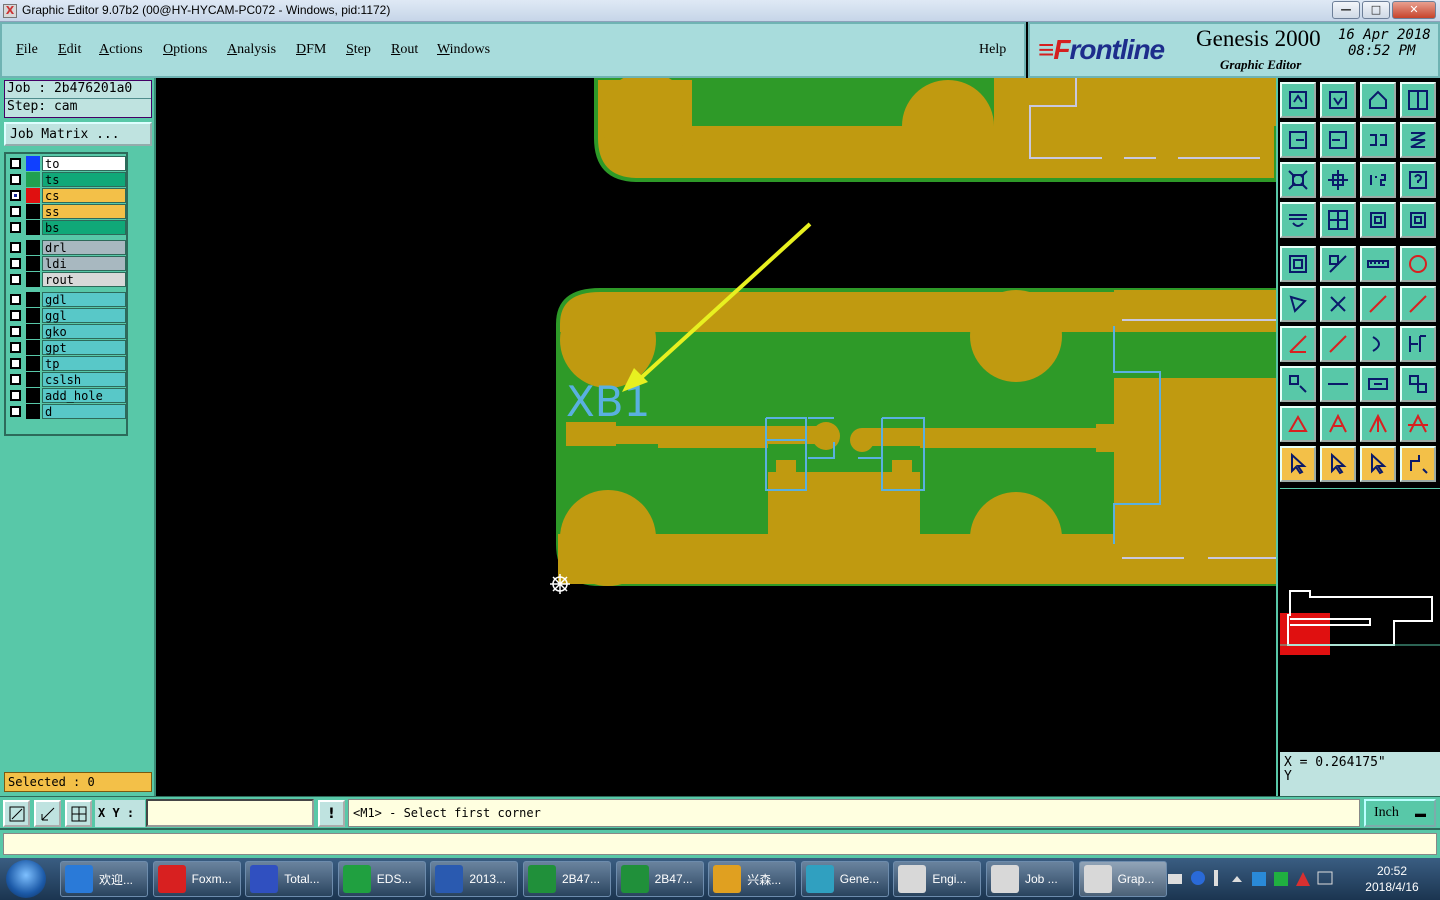 Image resolution: width=1440 pixels, height=900 pixels. Describe the element at coordinates (1378, 344) in the screenshot. I see `rotate-icon` at that location.